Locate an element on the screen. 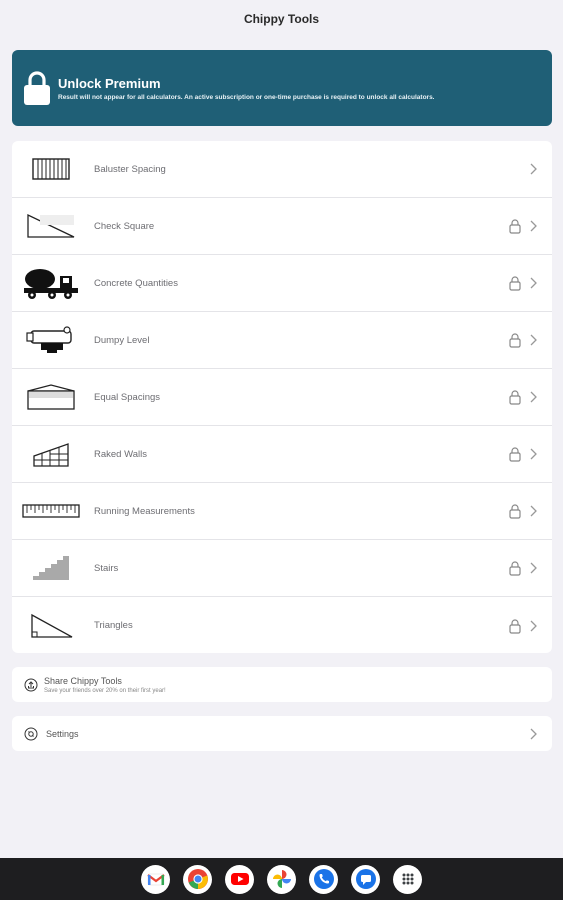  messages-icon is located at coordinates (365, 879).